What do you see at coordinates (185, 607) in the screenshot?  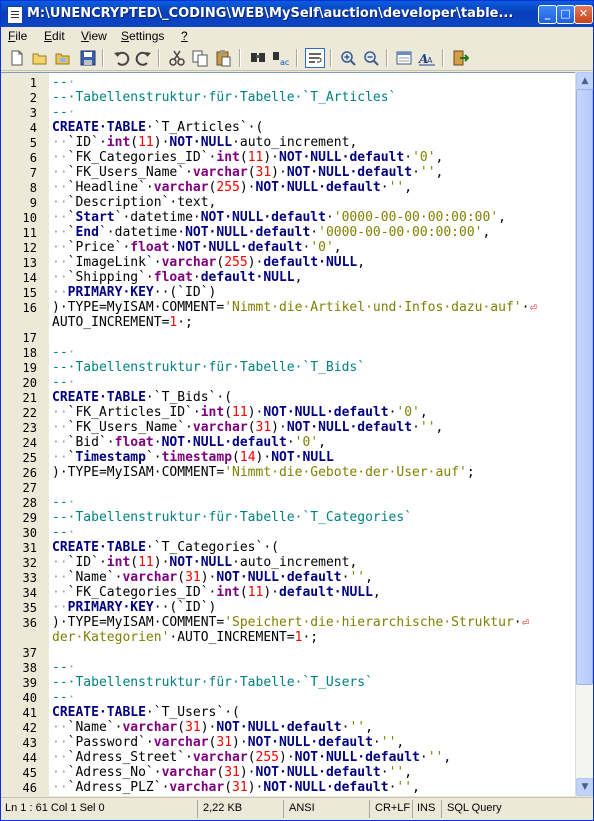 I see `code-token: ··(`ID`)` at bounding box center [185, 607].